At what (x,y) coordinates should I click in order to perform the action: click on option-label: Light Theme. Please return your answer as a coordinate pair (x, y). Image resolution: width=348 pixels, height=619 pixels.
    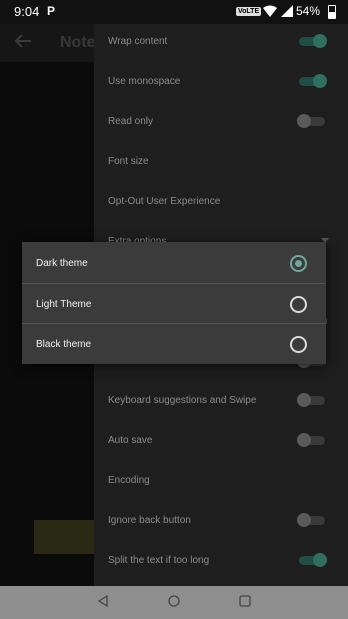
    Looking at the image, I should click on (64, 304).